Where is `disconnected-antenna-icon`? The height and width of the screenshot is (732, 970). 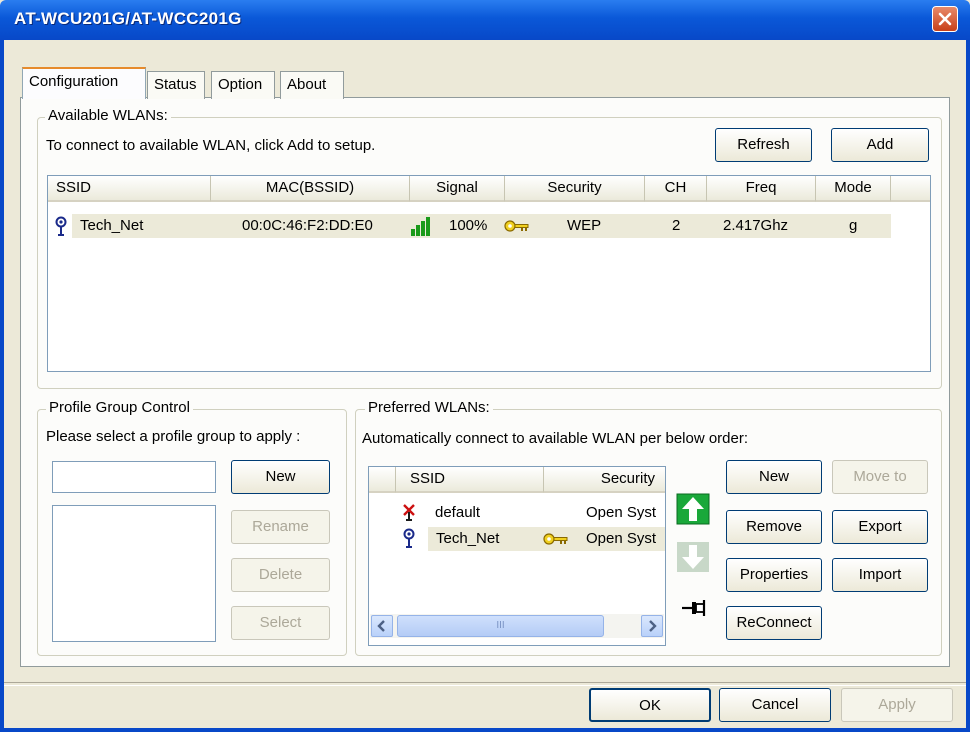 disconnected-antenna-icon is located at coordinates (409, 512).